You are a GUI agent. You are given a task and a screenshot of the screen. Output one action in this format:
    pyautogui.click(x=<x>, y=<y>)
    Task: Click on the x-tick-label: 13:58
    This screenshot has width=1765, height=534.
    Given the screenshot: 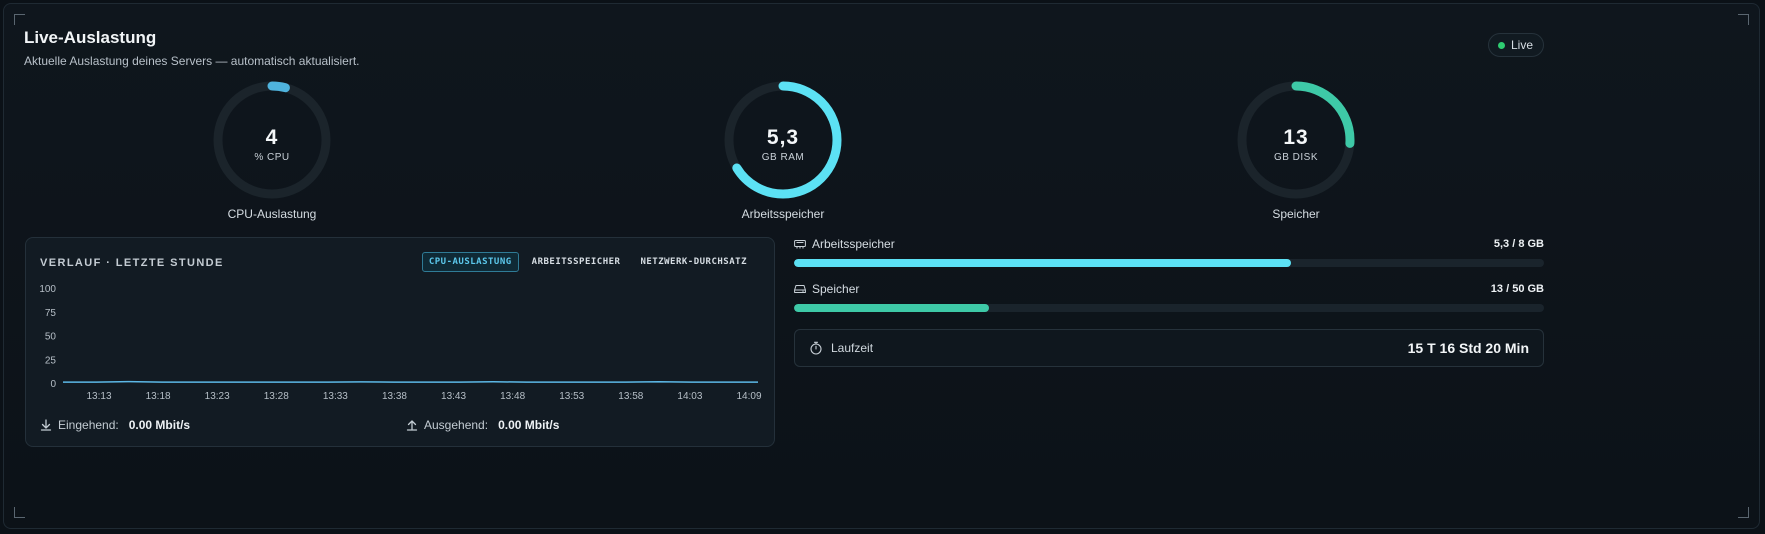 What is the action you would take?
    pyautogui.click(x=630, y=396)
    